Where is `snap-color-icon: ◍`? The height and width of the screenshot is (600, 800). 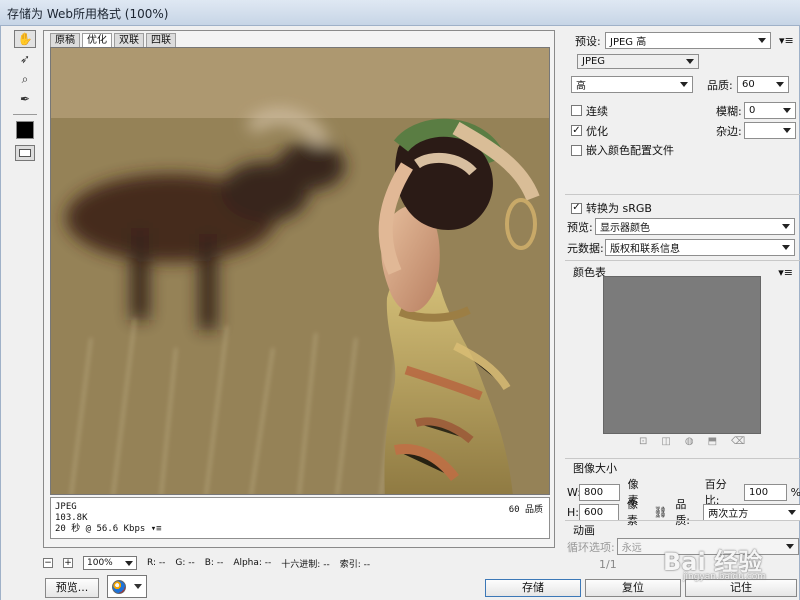 snap-color-icon: ◍ is located at coordinates (689, 441).